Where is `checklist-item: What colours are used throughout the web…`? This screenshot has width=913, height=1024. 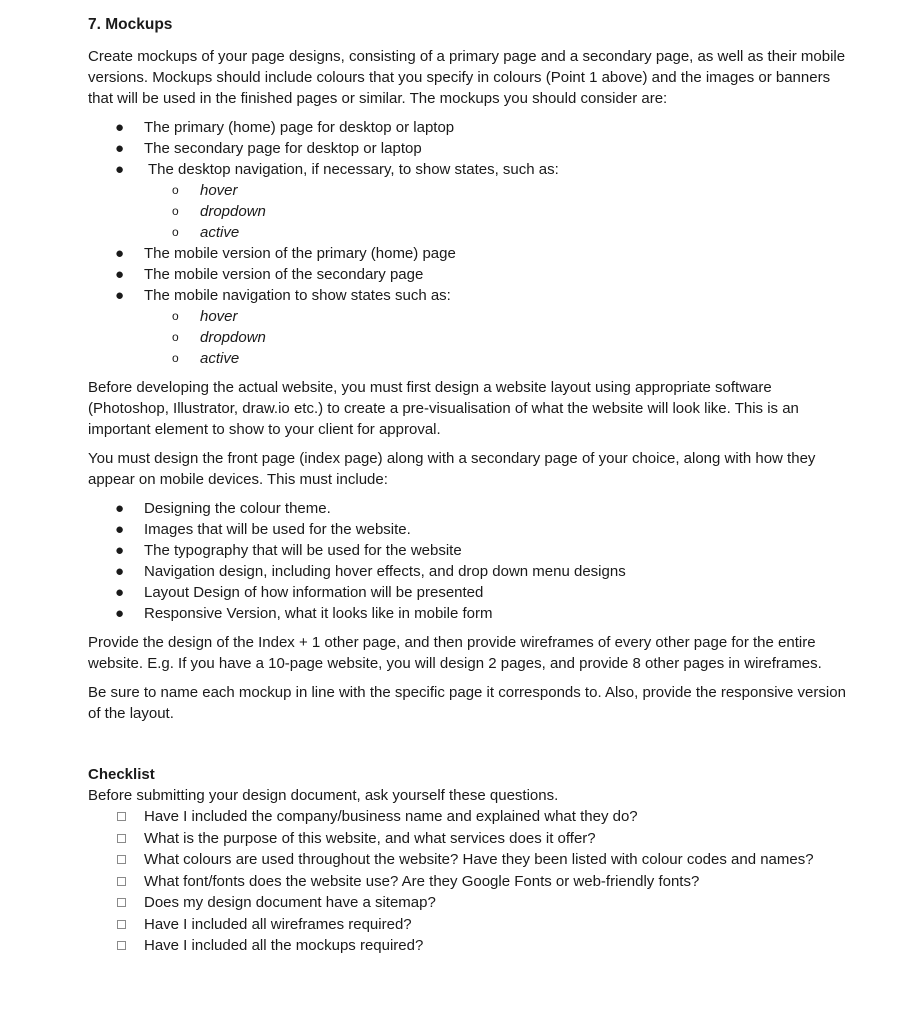
checklist-item: What colours are used throughout the web… is located at coordinates (468, 860).